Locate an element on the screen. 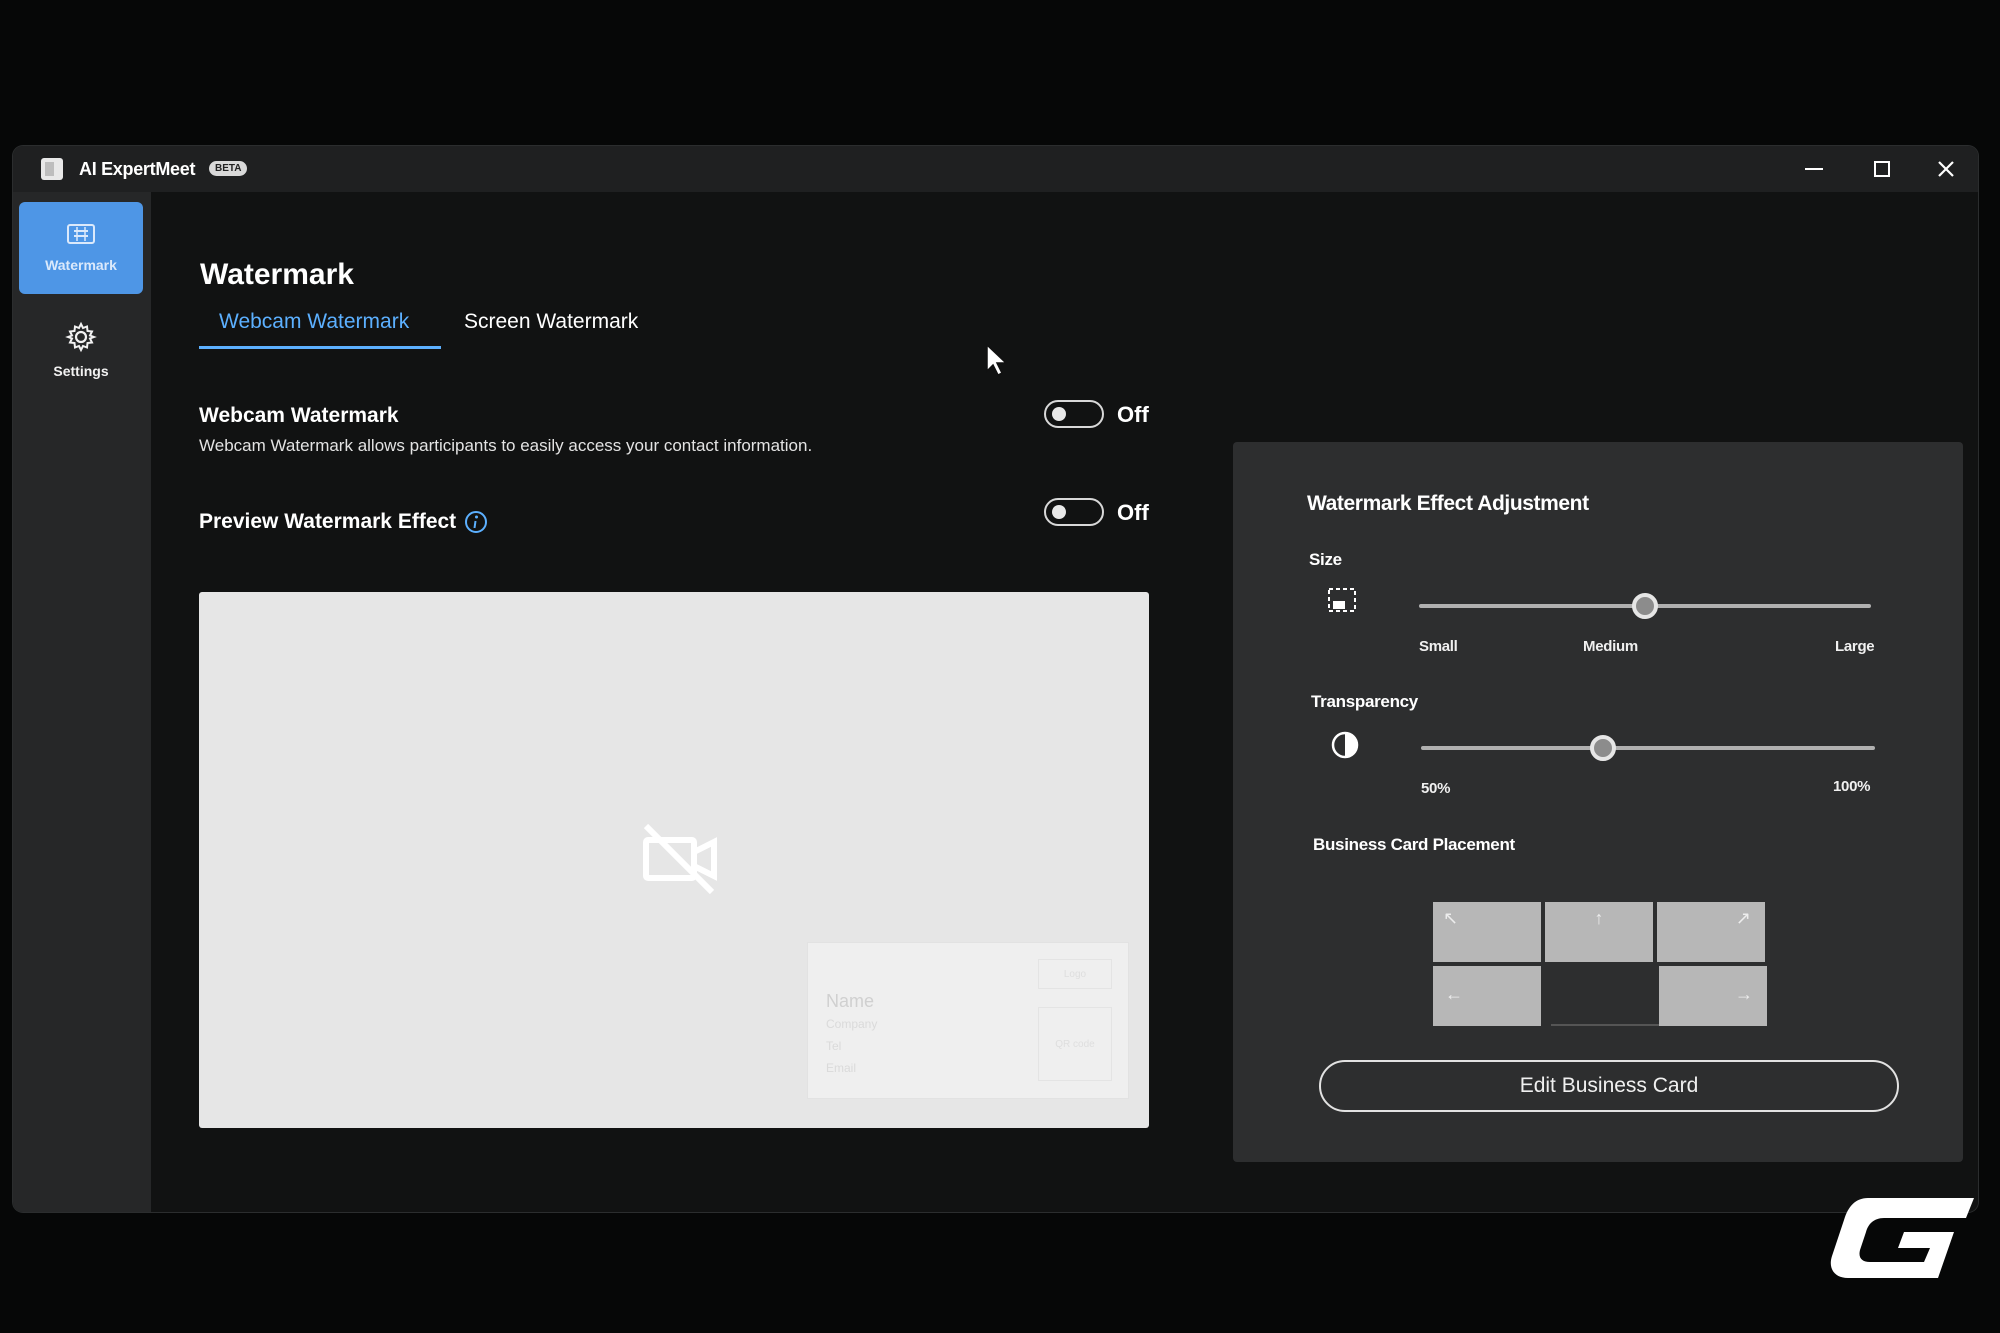 The image size is (2000, 1333). minimize-button is located at coordinates (1814, 169).